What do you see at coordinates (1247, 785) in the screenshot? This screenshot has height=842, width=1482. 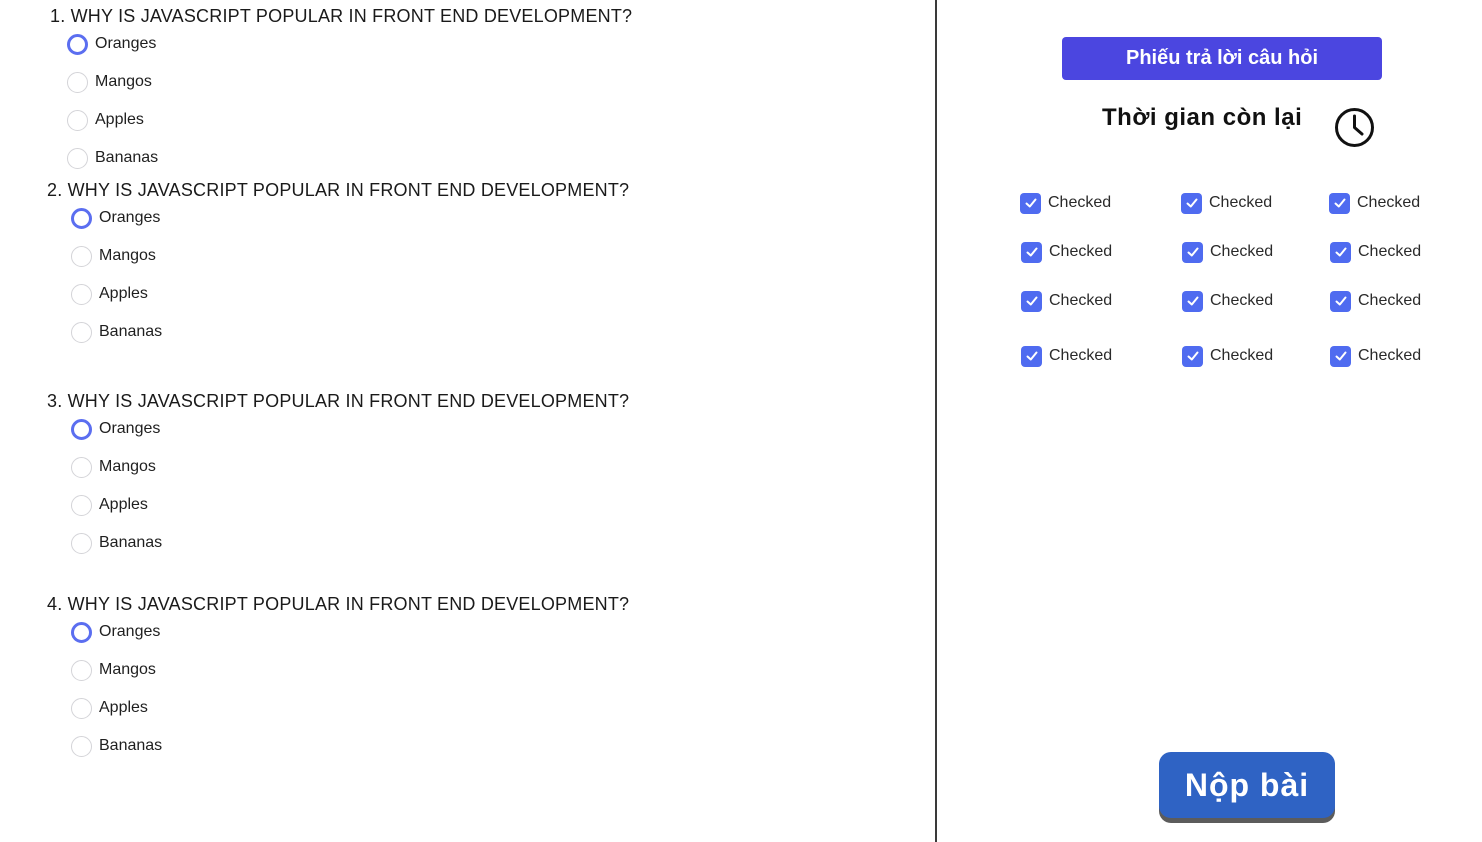 I see `submit-button: Nộp bài` at bounding box center [1247, 785].